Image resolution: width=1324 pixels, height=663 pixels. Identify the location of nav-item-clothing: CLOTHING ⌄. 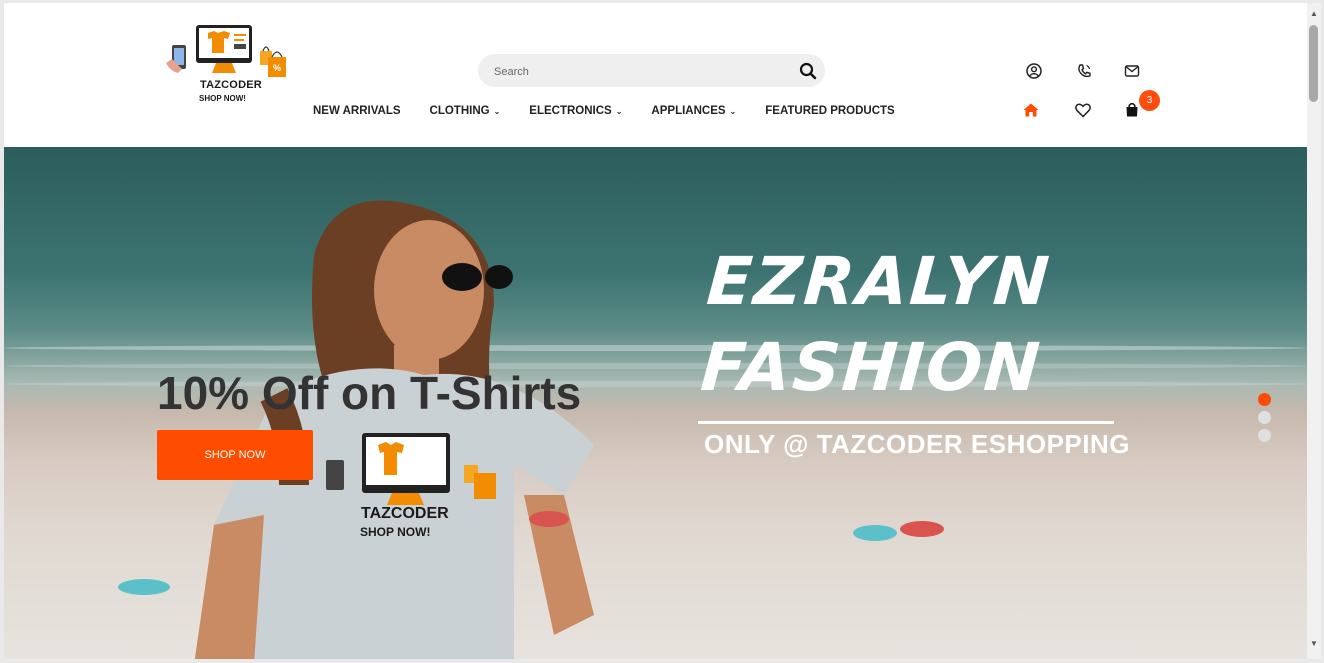
(465, 111).